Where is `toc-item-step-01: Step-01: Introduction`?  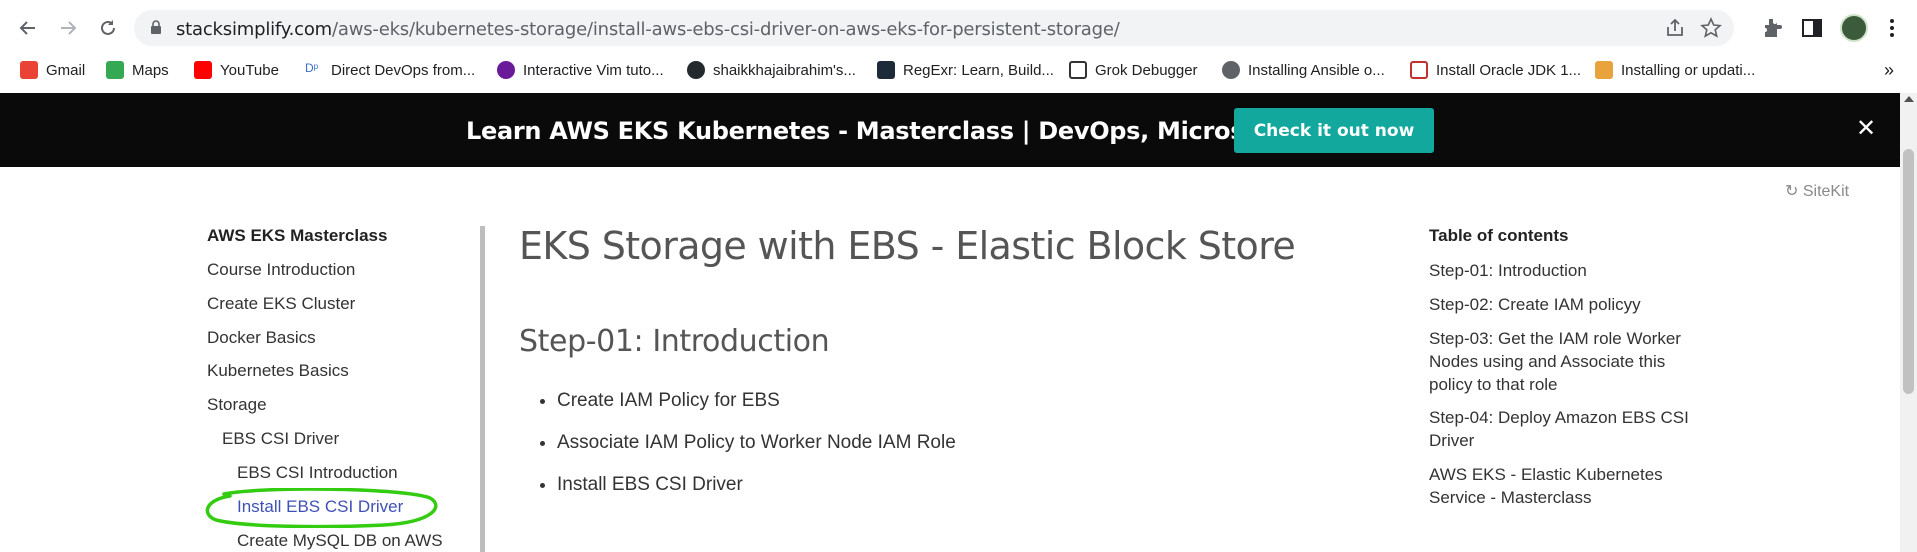
toc-item-step-01: Step-01: Introduction is located at coordinates (1564, 270).